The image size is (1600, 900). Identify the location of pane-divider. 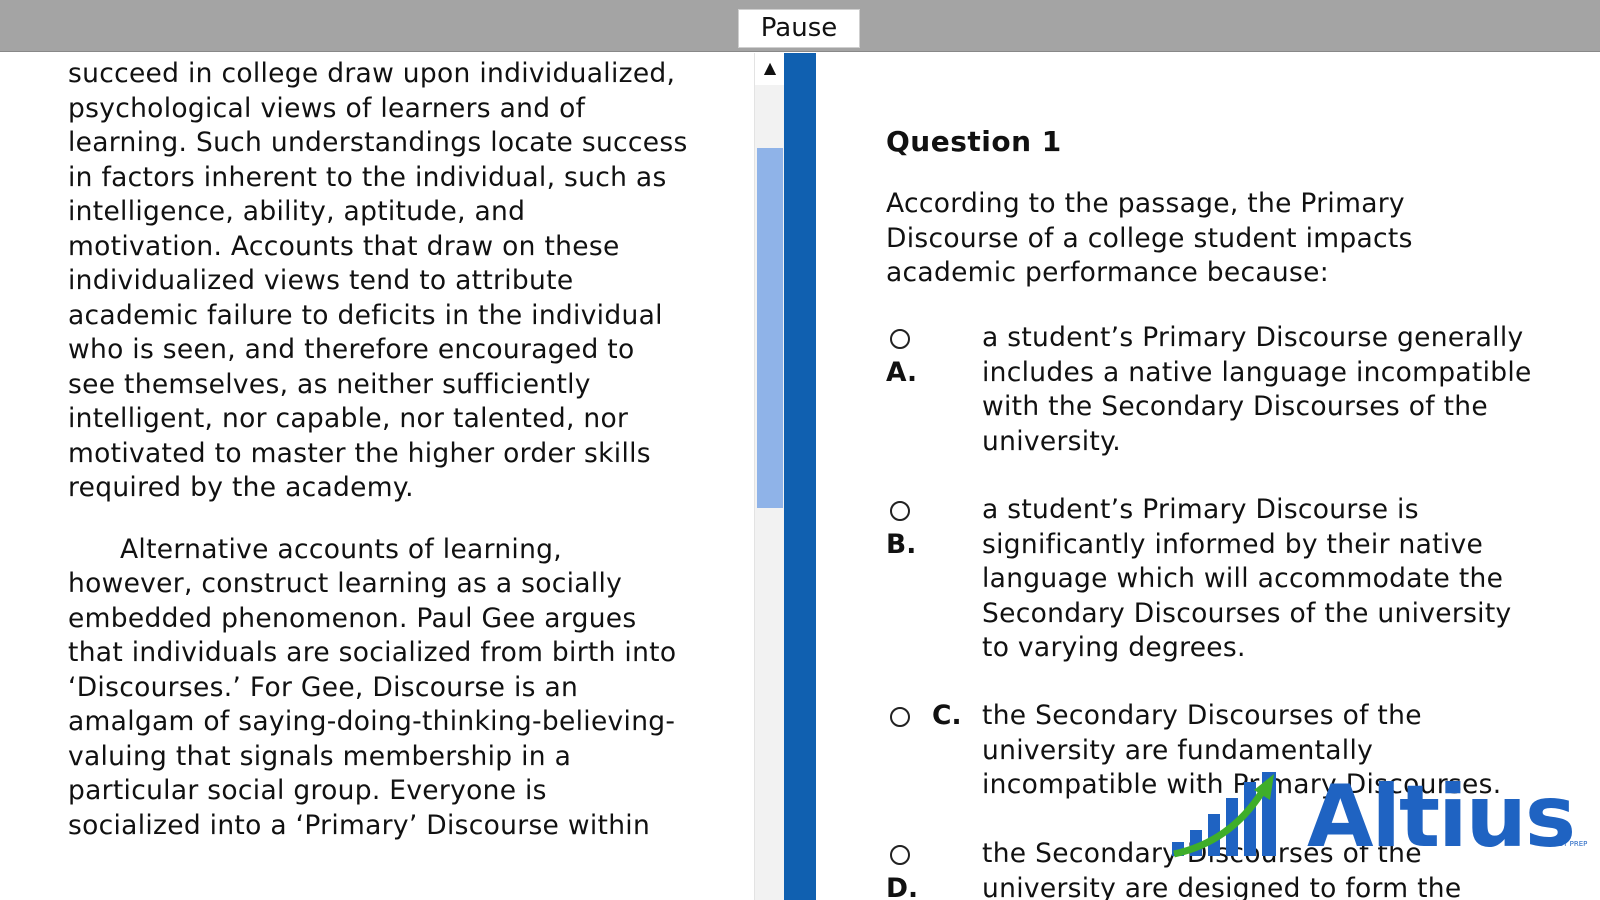
(800, 476).